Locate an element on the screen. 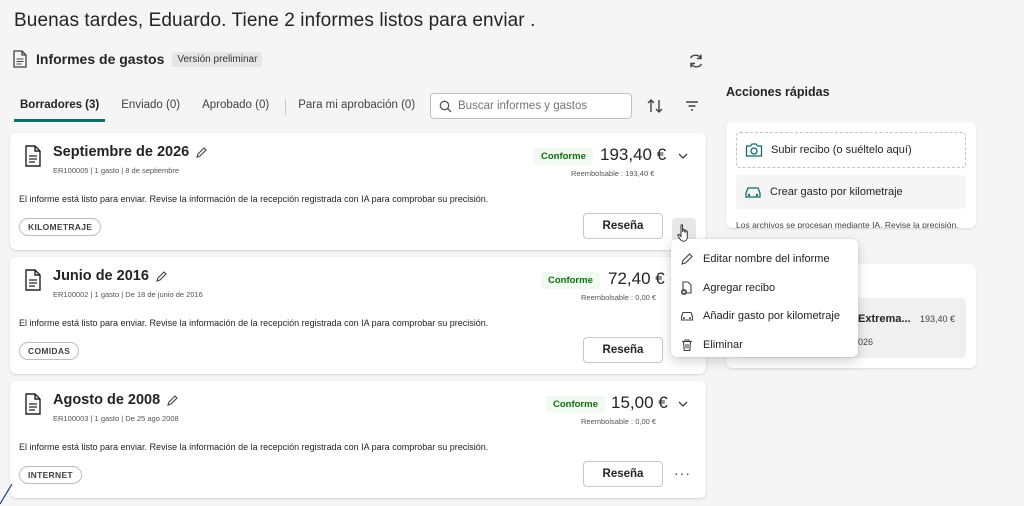 Image resolution: width=1024 pixels, height=506 pixels. report-title-text: Junio de 2016 is located at coordinates (101, 276).